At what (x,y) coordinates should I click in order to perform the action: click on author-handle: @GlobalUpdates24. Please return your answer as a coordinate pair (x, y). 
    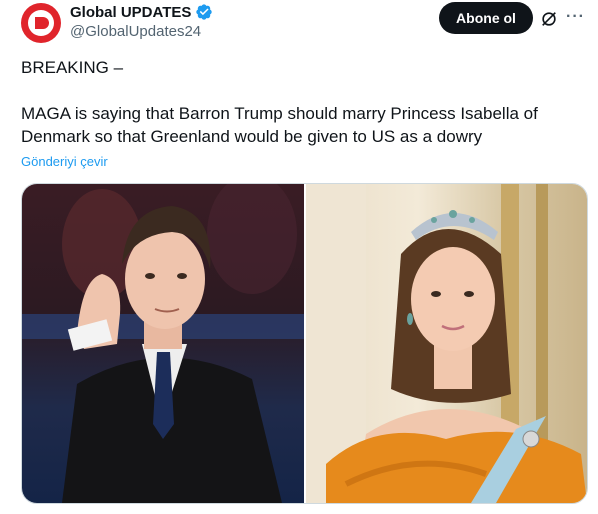
    Looking at the image, I should click on (135, 31).